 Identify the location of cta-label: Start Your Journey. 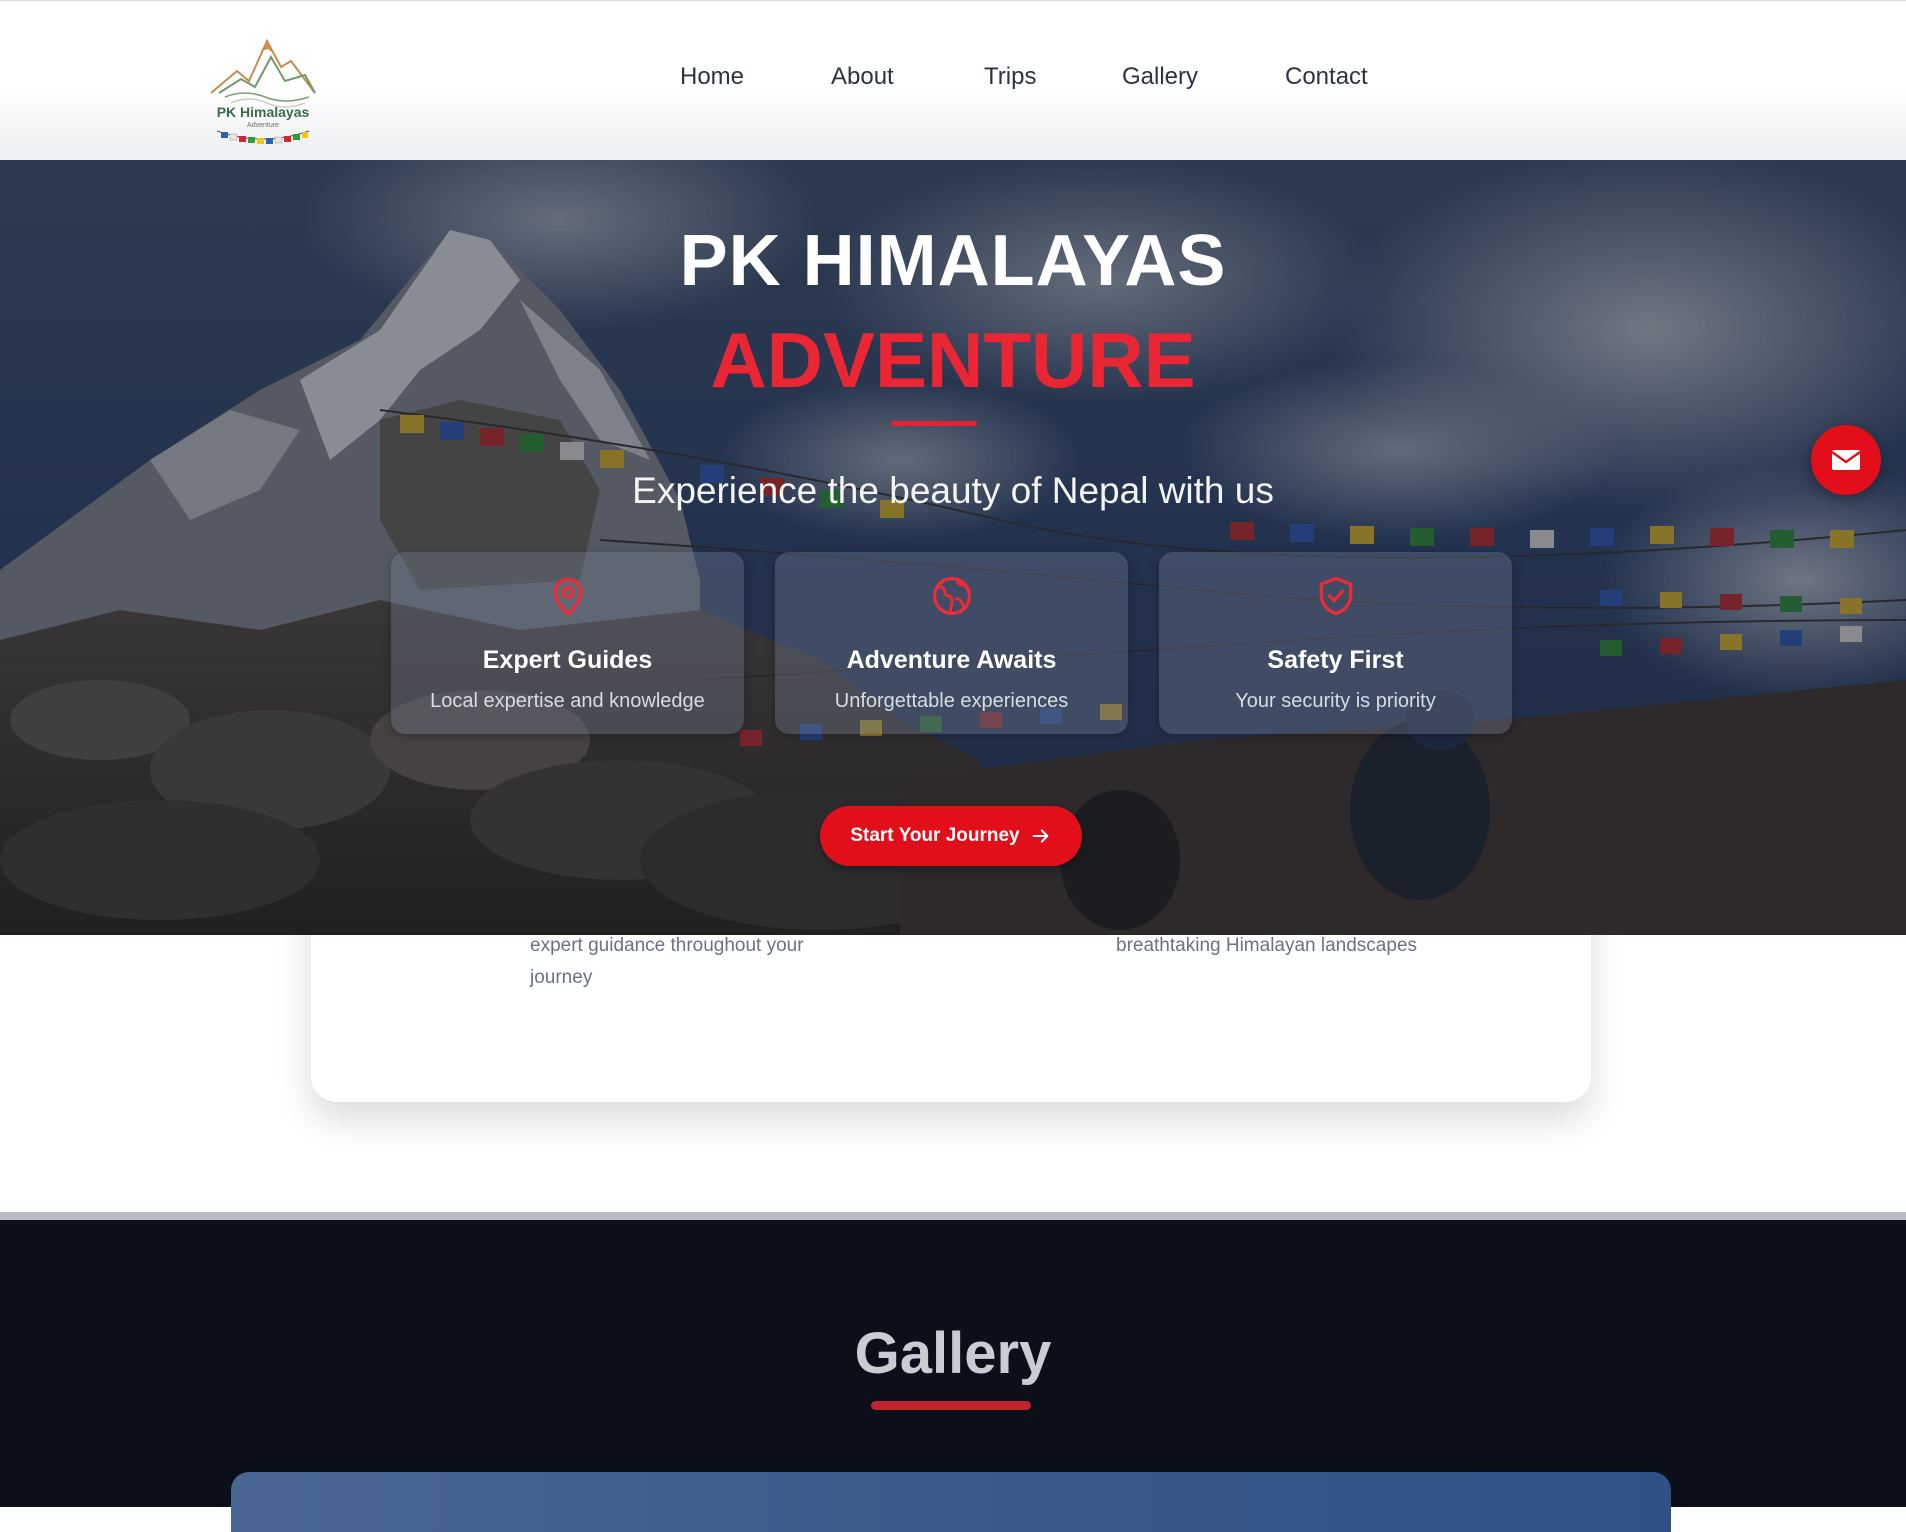
(935, 835).